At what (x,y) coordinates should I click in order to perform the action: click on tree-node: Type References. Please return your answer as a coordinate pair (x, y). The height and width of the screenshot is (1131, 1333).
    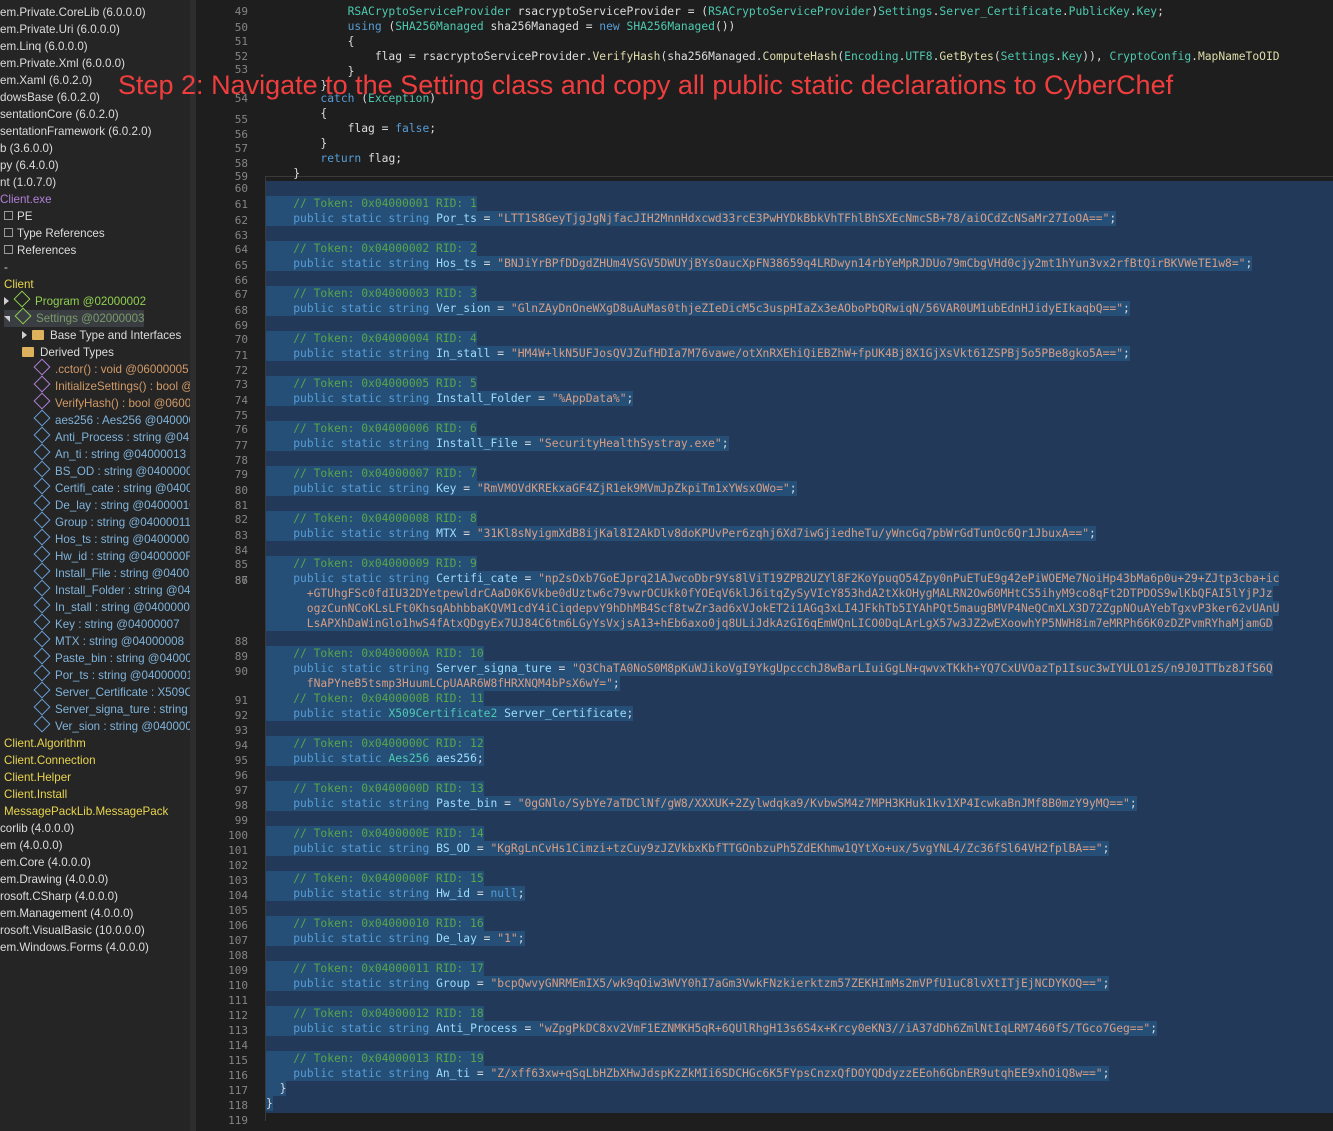
    Looking at the image, I should click on (54, 233).